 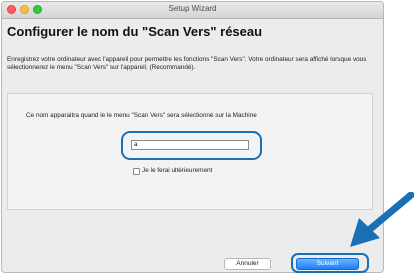 I want to click on page-heading: Configurer le nom du "Scan Vers" réseau, so click(x=135, y=31).